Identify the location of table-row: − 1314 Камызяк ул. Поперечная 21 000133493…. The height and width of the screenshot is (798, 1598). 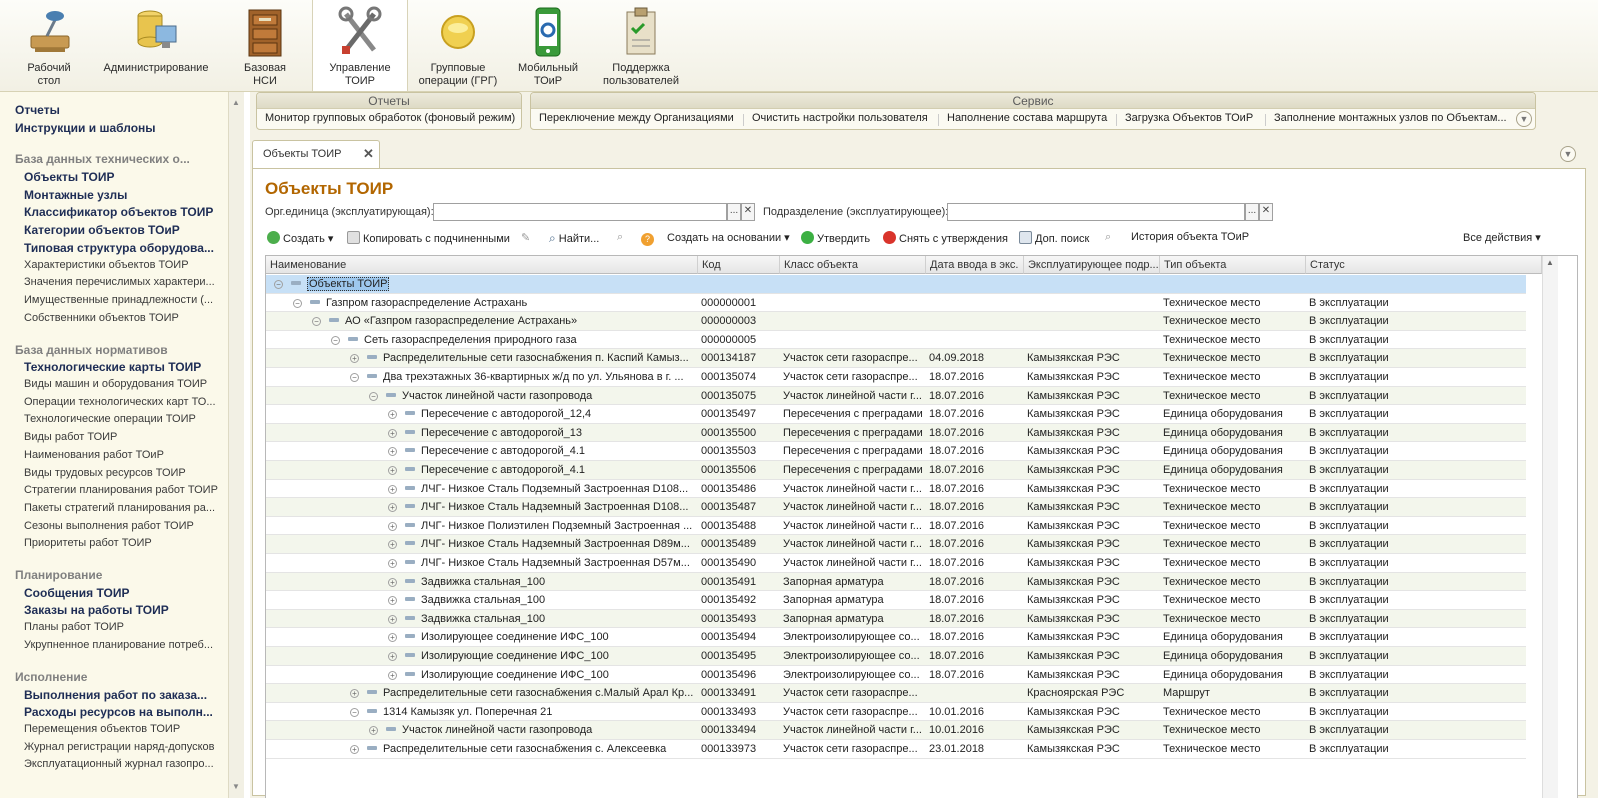
(896, 712).